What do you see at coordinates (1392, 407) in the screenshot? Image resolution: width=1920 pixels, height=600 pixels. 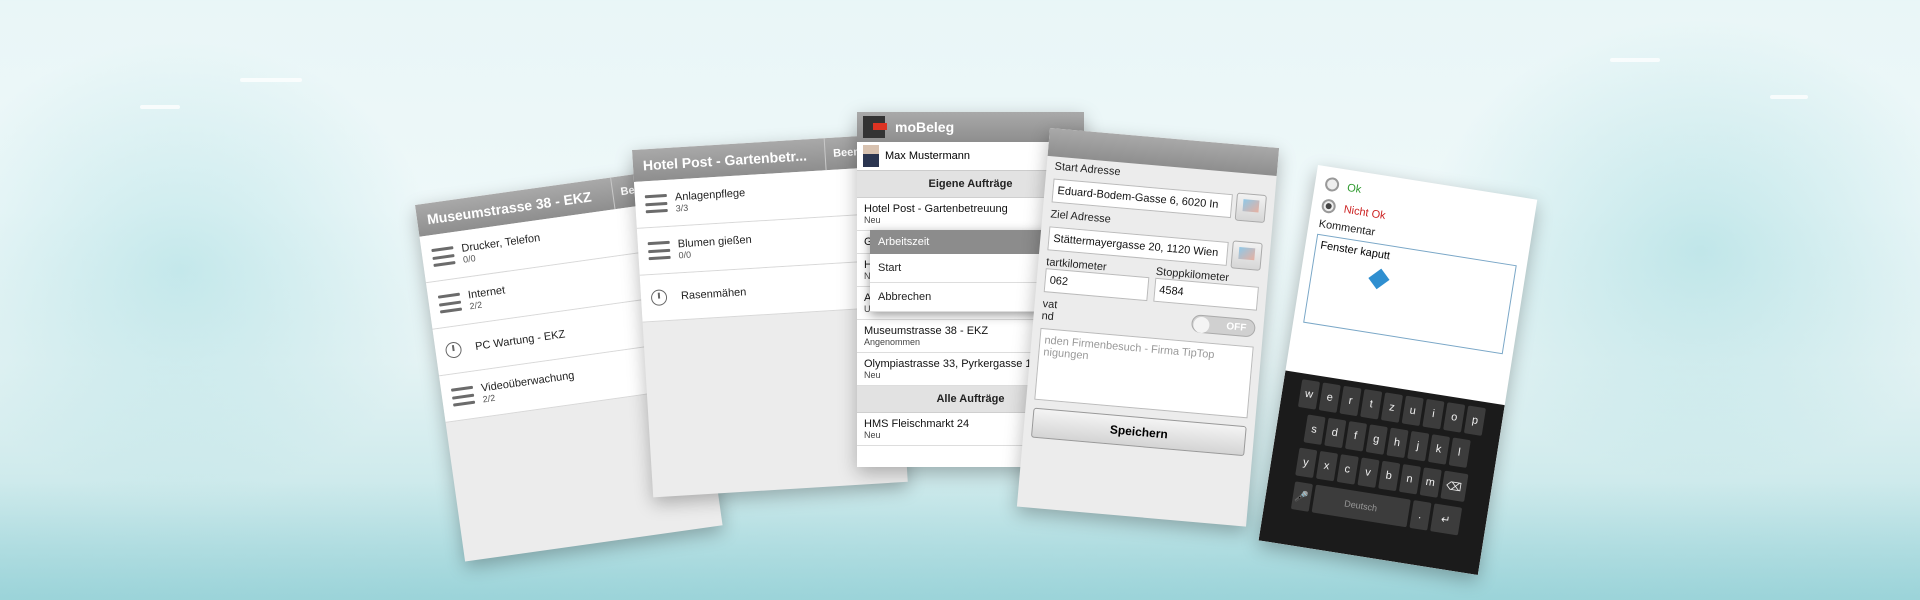 I see `key-z: z` at bounding box center [1392, 407].